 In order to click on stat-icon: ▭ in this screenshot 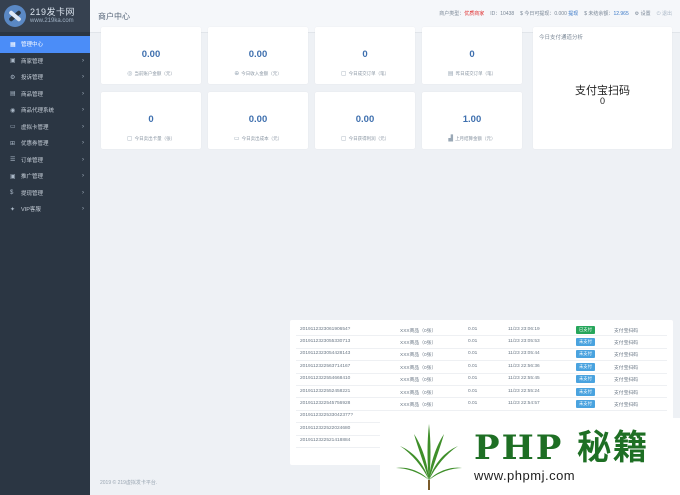, I will do `click(236, 139)`.